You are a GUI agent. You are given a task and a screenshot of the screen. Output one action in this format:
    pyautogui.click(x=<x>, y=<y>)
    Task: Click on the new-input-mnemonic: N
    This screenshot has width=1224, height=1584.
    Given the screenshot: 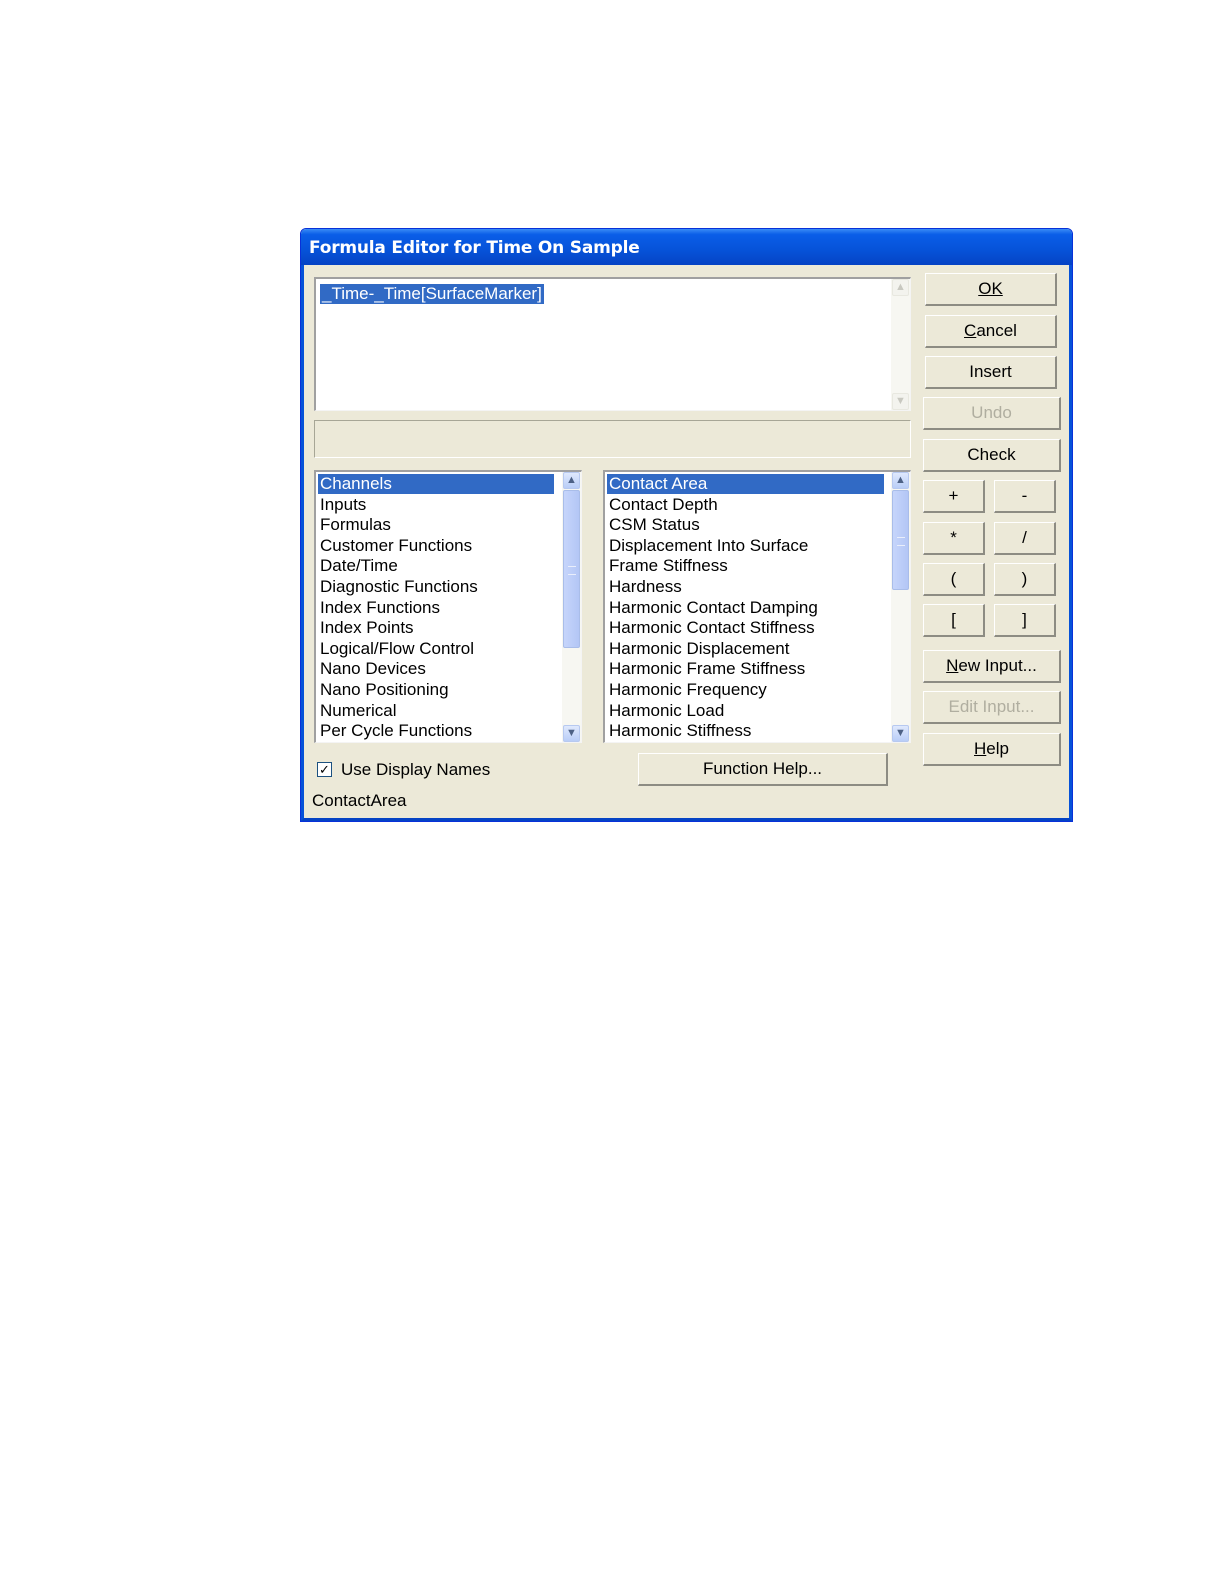 What is the action you would take?
    pyautogui.click(x=952, y=665)
    